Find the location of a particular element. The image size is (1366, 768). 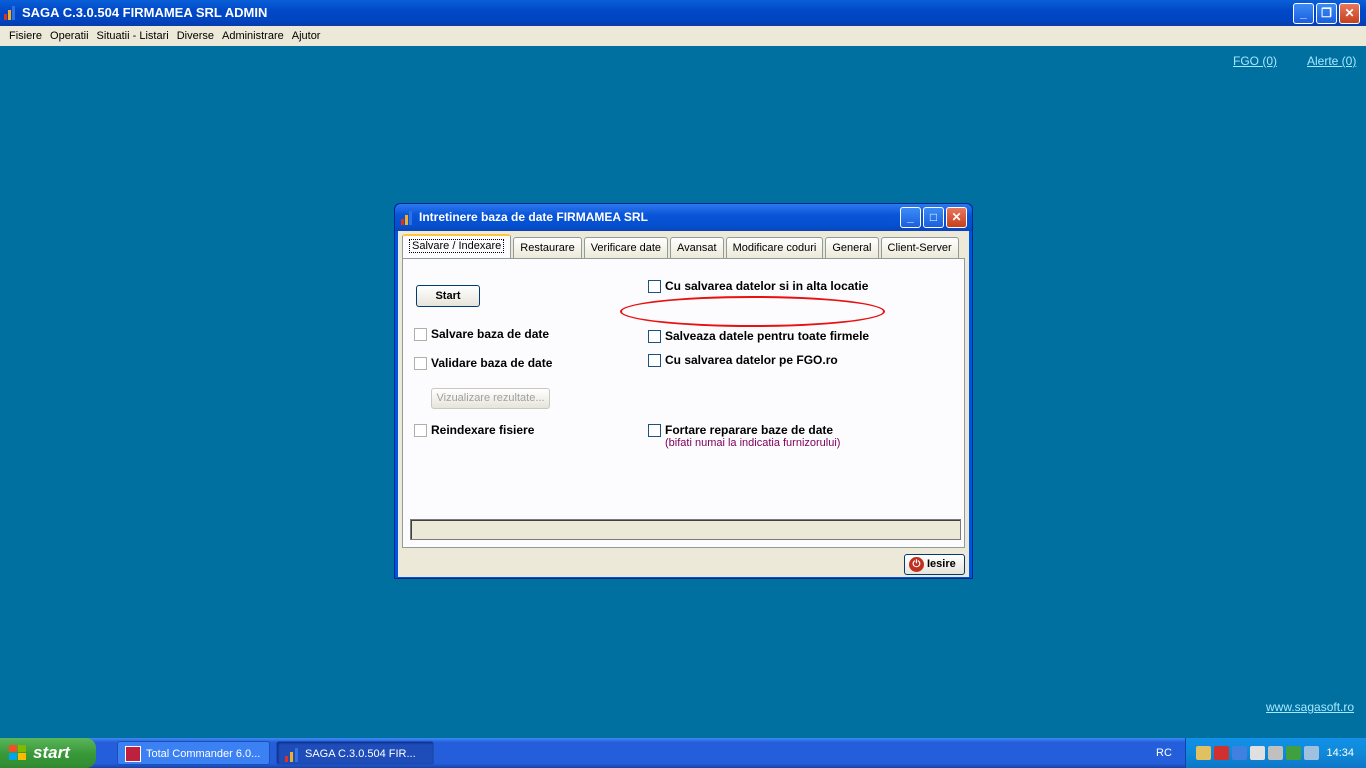

saga-task-icon is located at coordinates (292, 754).